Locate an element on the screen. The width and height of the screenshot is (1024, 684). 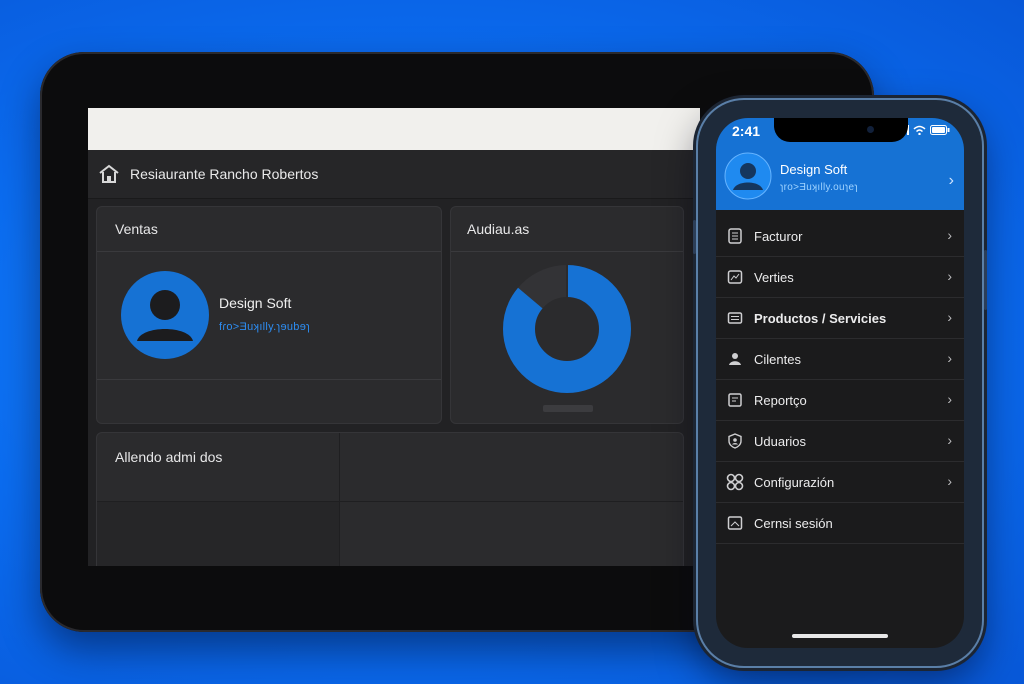
menu-item-label: Verties is located at coordinates (774, 277).